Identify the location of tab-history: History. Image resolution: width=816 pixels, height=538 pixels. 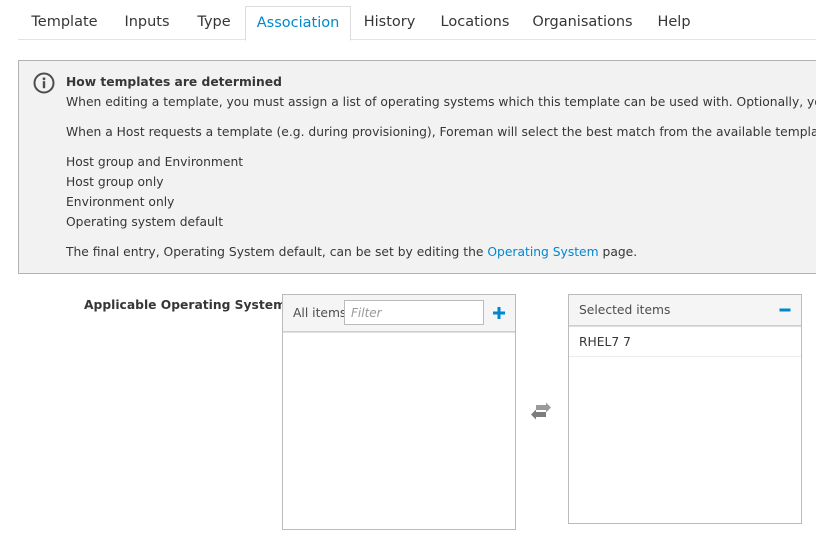
(389, 23).